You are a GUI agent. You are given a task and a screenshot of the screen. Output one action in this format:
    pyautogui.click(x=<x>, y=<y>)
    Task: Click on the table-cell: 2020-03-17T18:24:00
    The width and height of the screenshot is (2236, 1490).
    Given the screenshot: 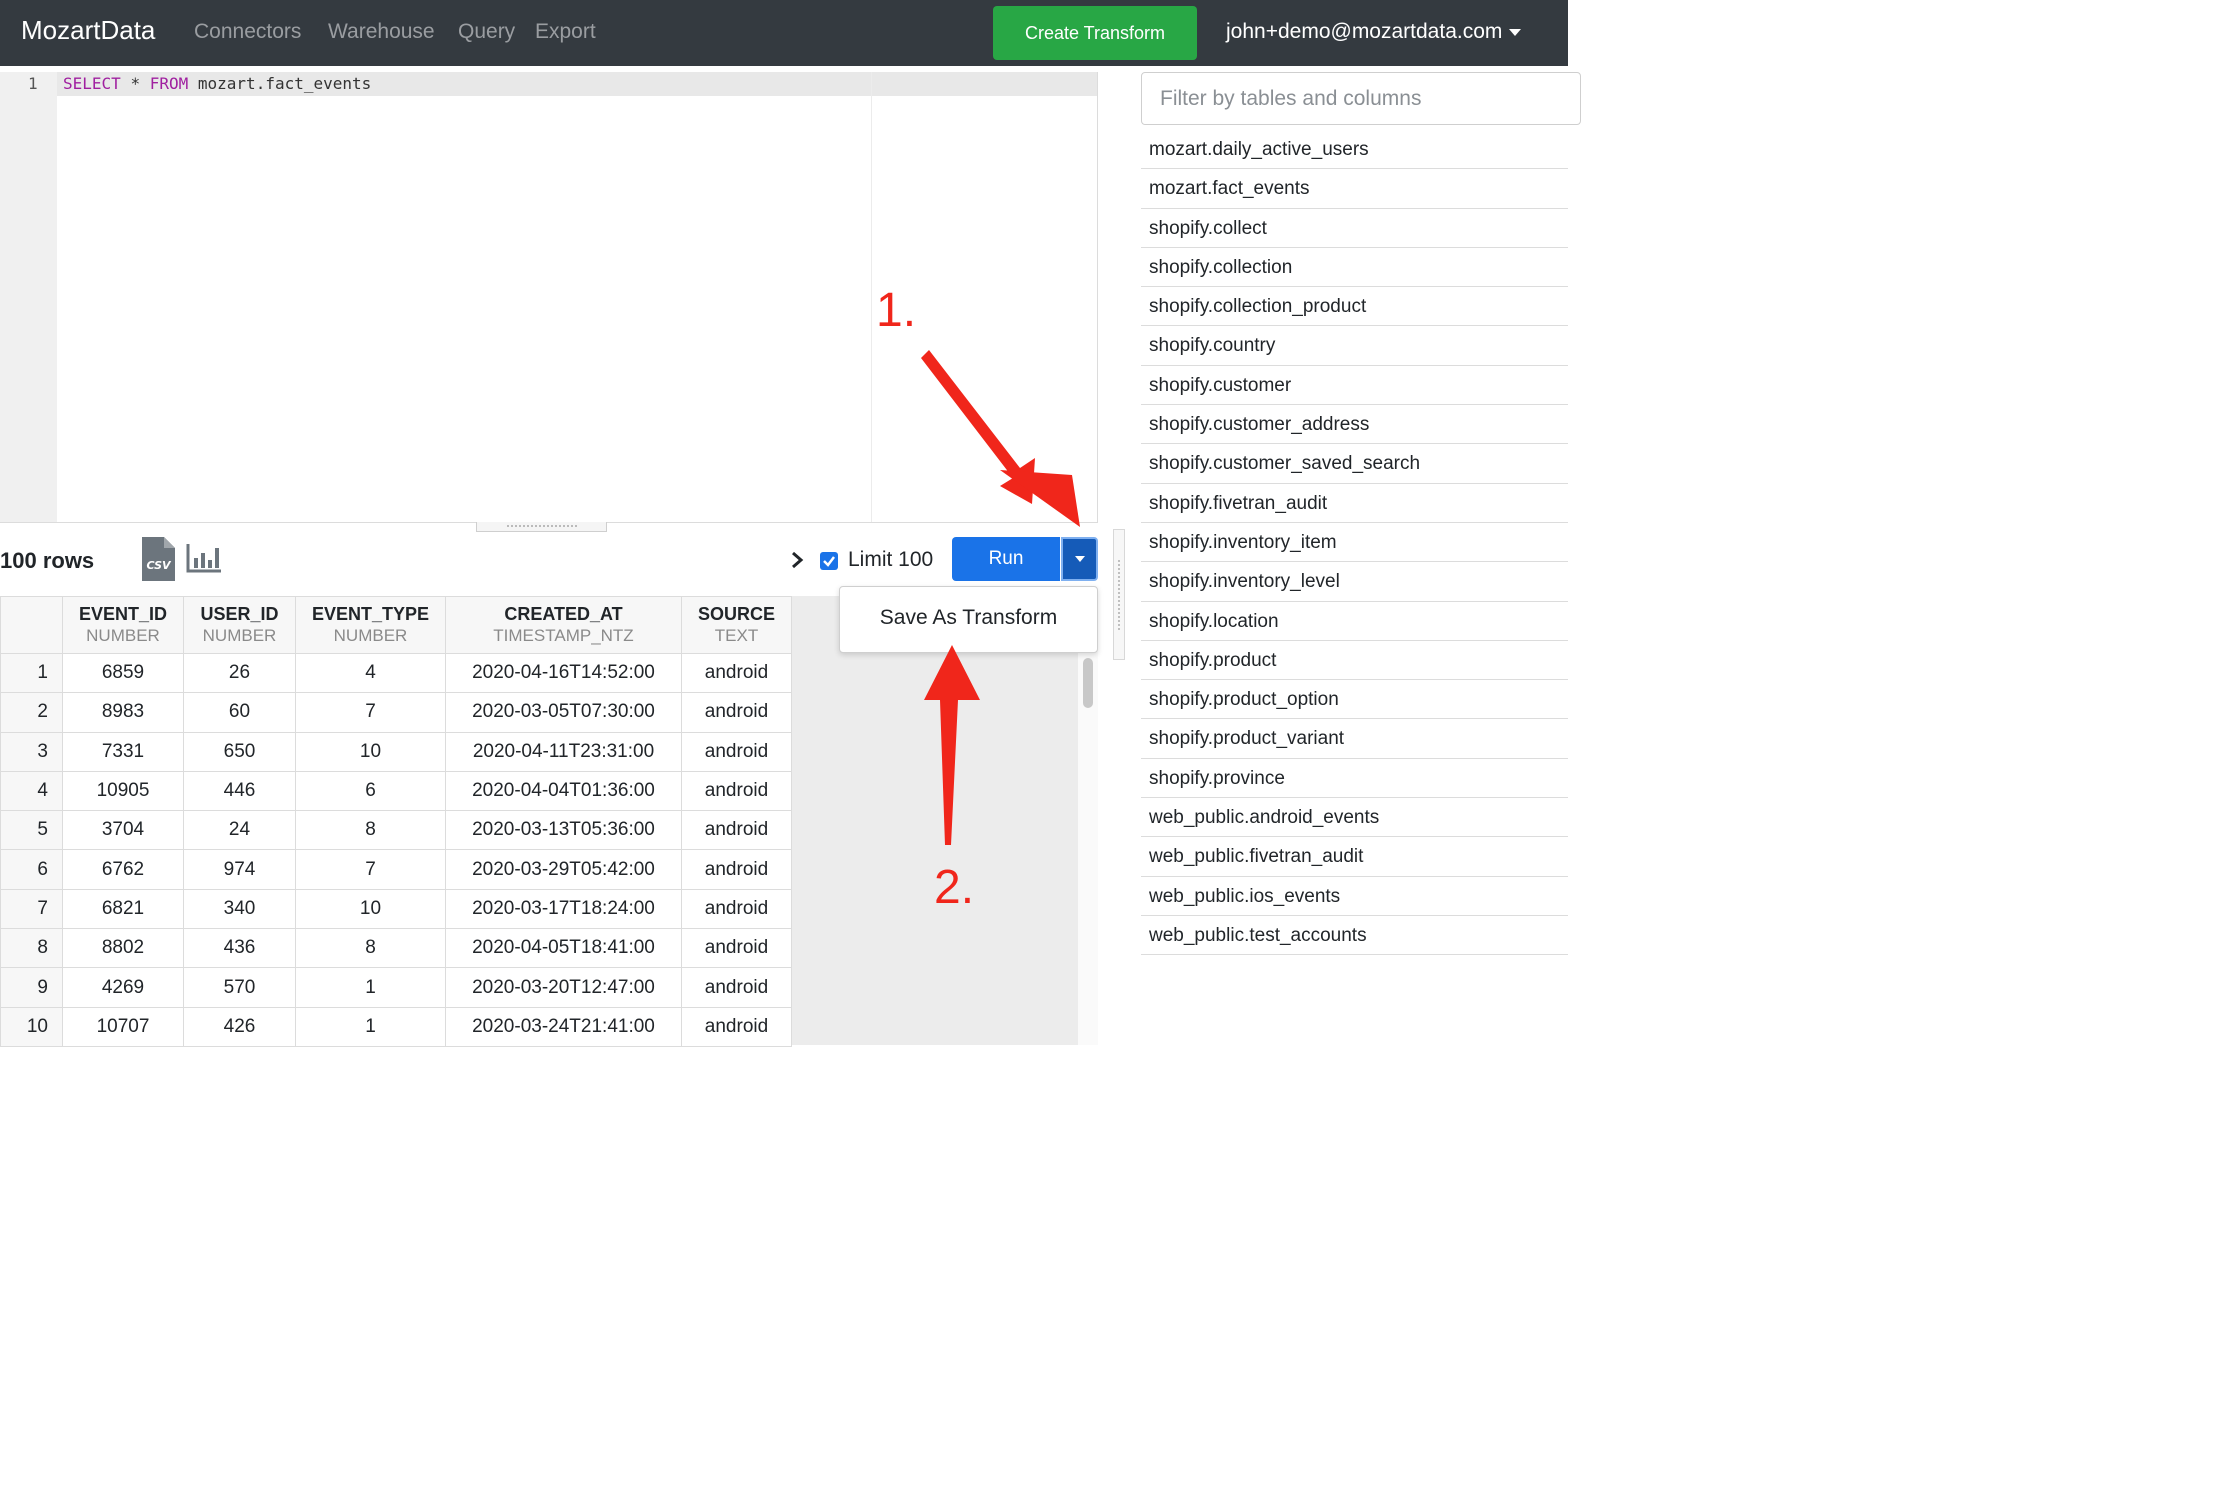 What is the action you would take?
    pyautogui.click(x=563, y=909)
    